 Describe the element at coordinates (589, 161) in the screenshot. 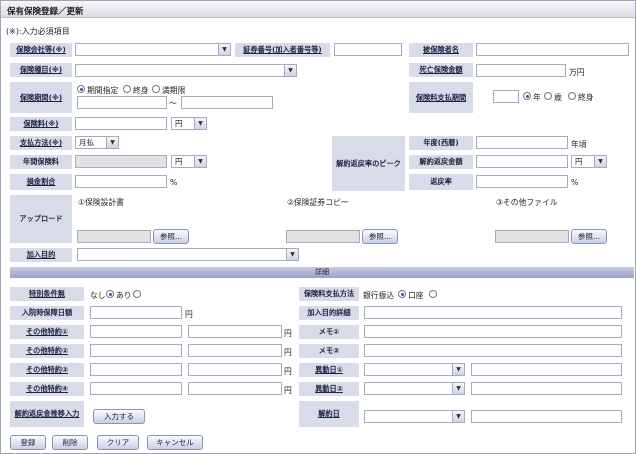

I see `surrender-unit-select: 円 ▼` at that location.